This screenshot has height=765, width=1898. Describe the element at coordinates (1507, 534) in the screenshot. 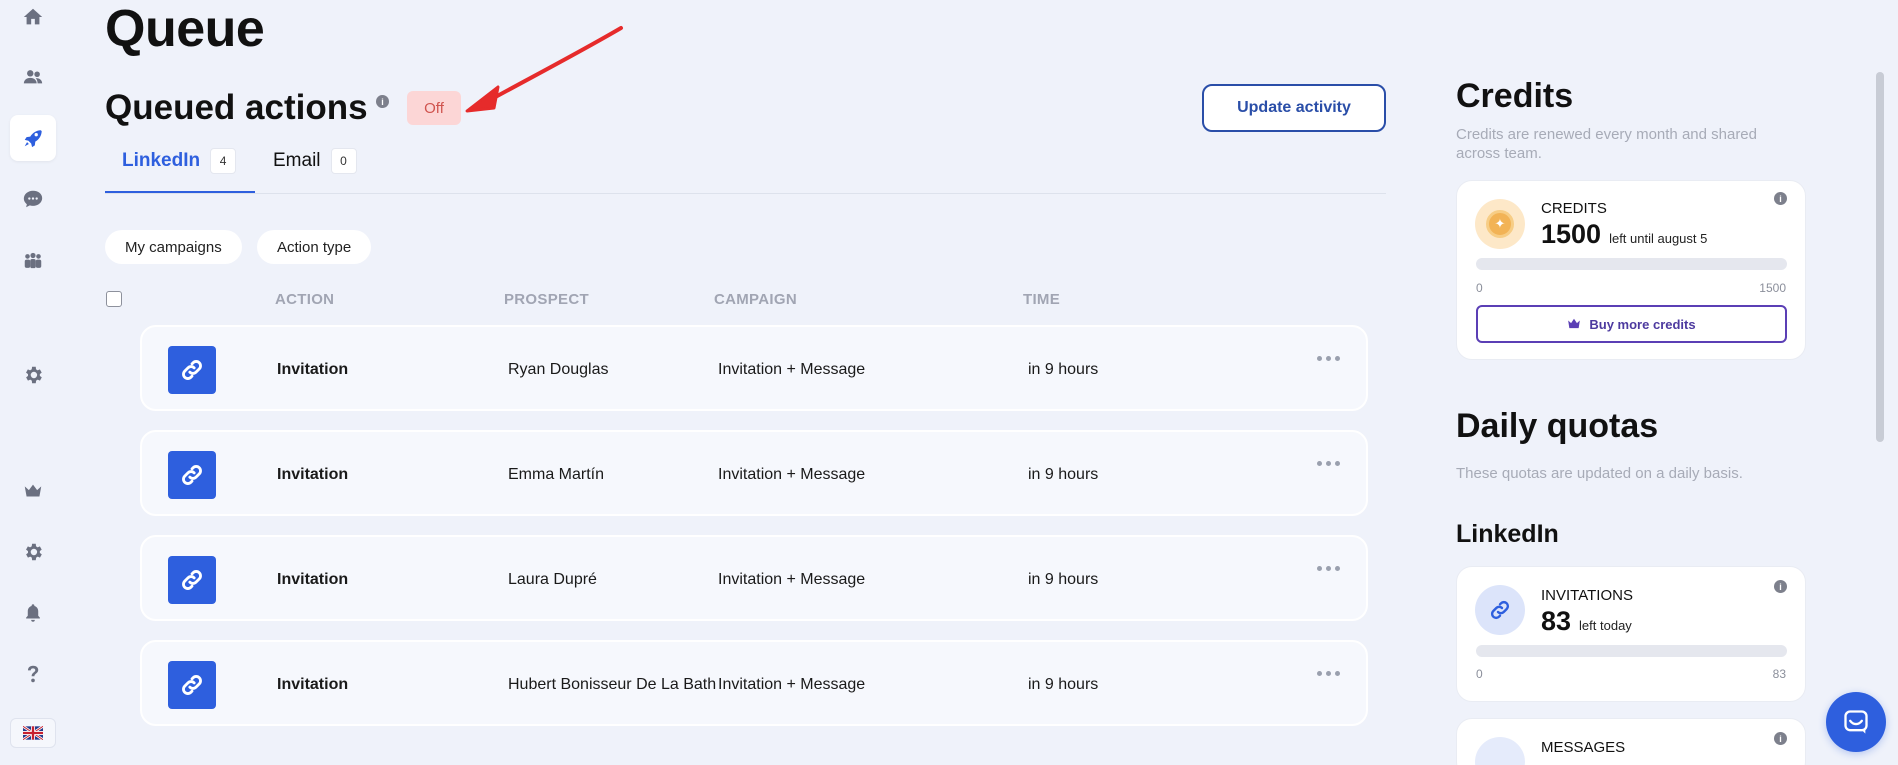

I see `linkedin-quotas-title: LinkedIn` at that location.